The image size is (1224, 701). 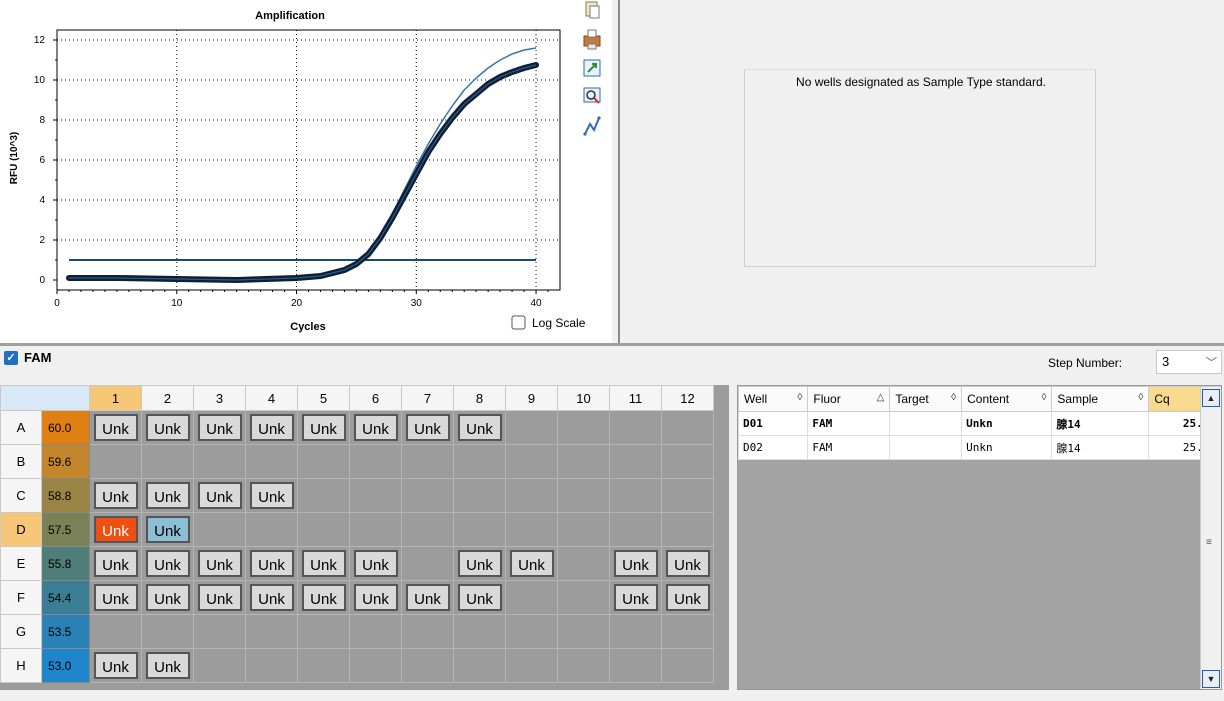 What do you see at coordinates (1041, 397) in the screenshot?
I see `sort-icon: ◊` at bounding box center [1041, 397].